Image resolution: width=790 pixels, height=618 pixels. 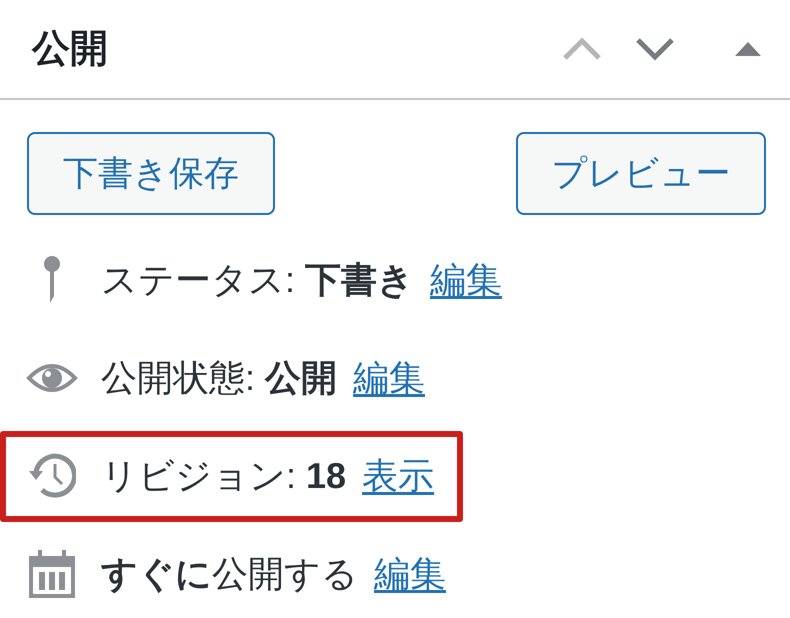 I want to click on visibility-text: 公開状態: 公開, so click(x=219, y=378).